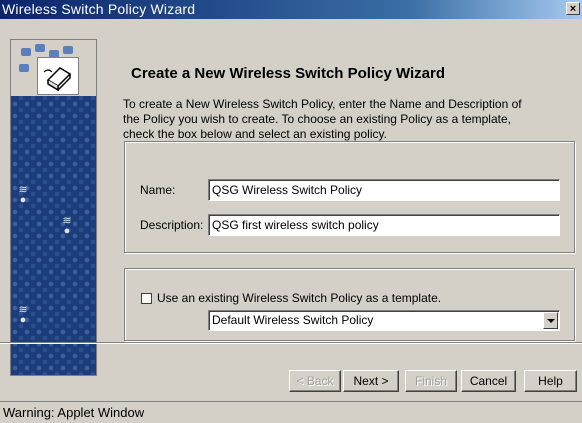  What do you see at coordinates (431, 381) in the screenshot?
I see `finish-button: Finish` at bounding box center [431, 381].